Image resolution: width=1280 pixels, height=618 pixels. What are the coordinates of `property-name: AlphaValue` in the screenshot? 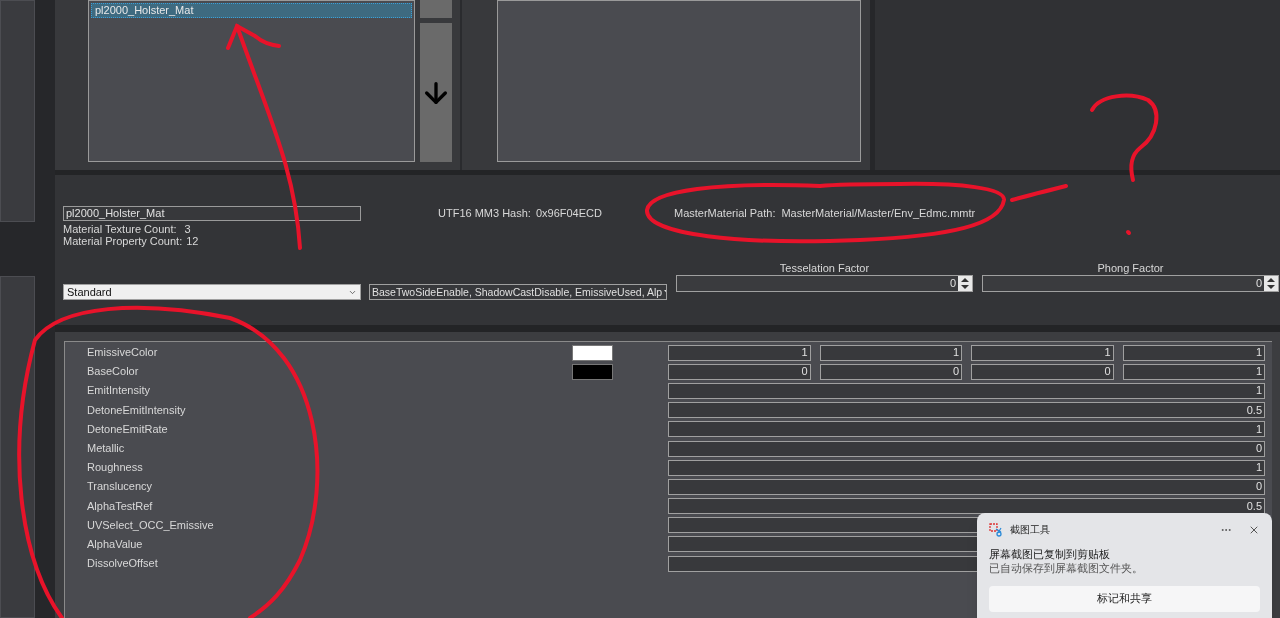 It's located at (115, 544).